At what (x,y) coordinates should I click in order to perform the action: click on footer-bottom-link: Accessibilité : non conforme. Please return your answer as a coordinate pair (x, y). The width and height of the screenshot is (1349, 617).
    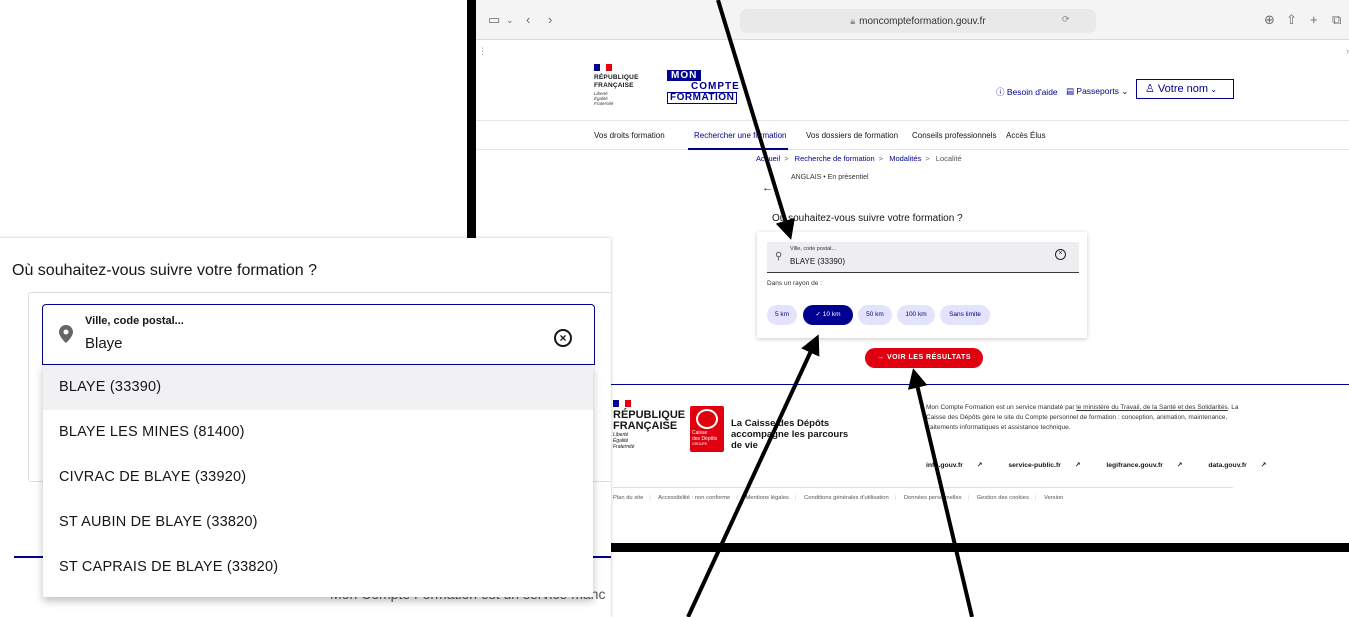
    Looking at the image, I should click on (694, 498).